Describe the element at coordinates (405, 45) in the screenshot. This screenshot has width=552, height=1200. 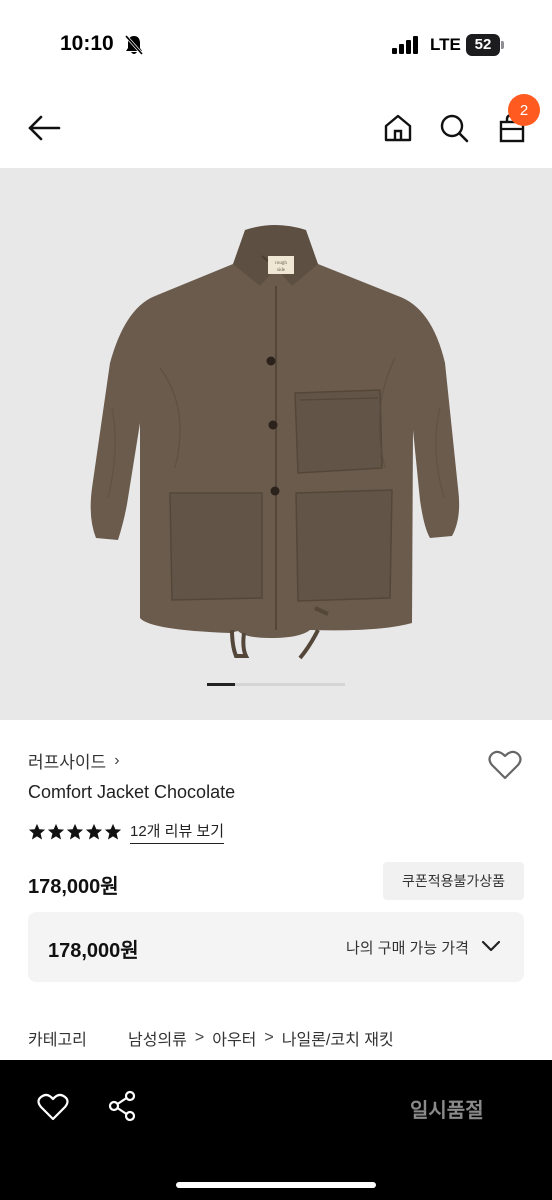
I see `signal-icon` at that location.